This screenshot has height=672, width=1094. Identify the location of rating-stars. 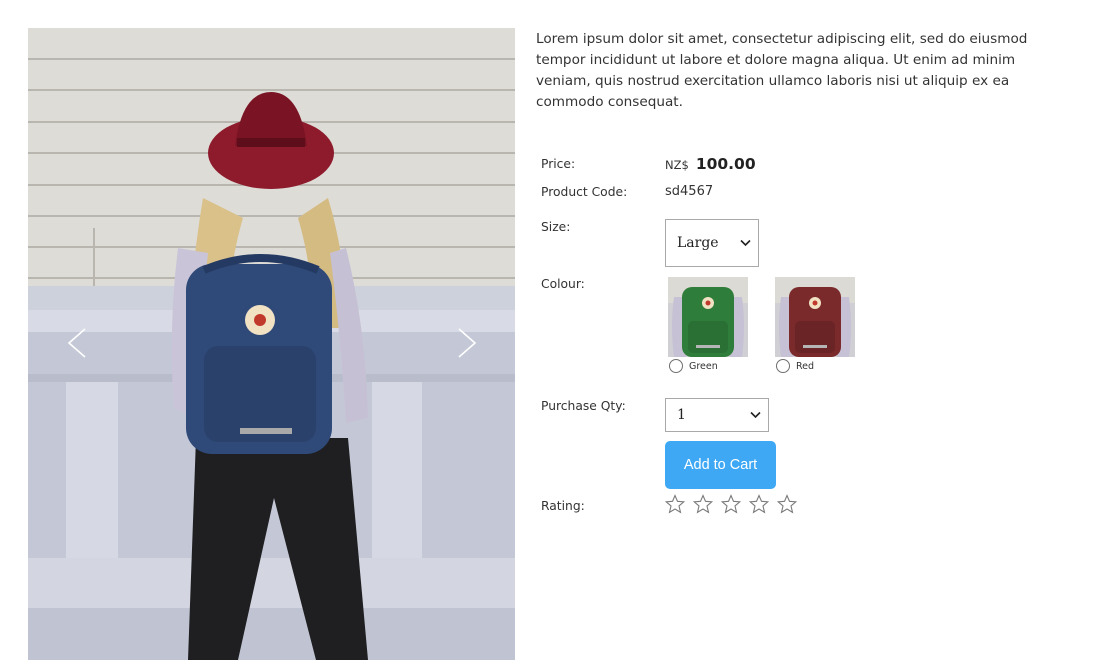
(731, 504).